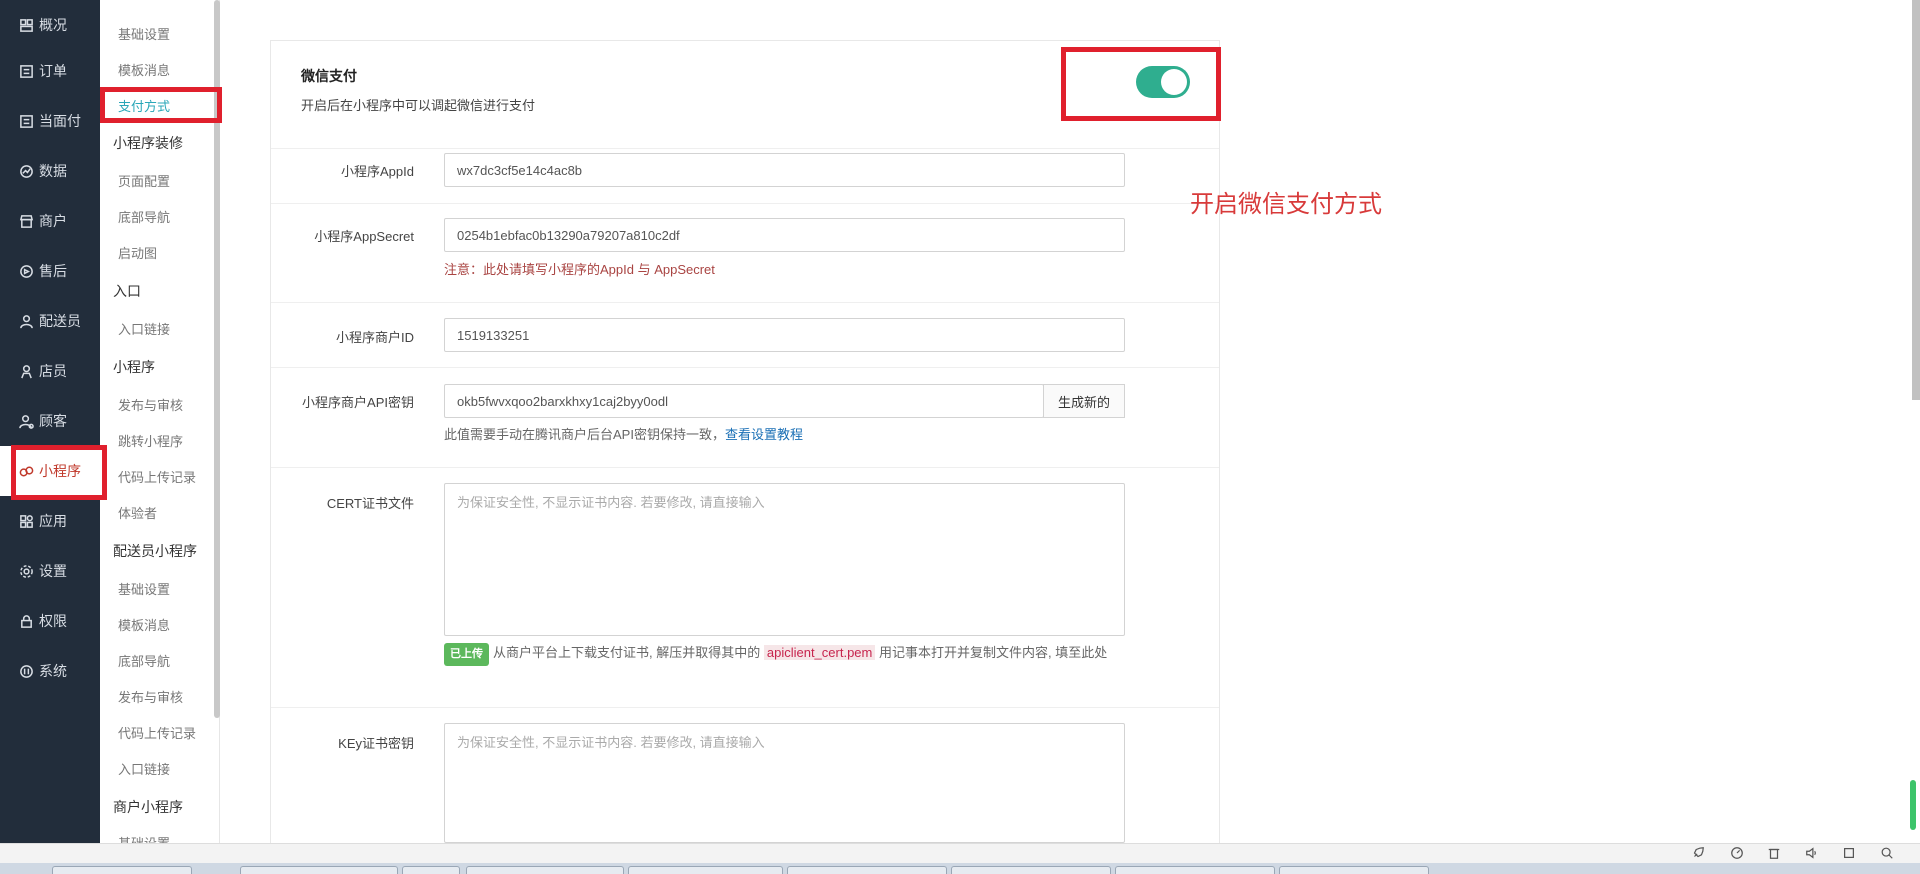 The image size is (1920, 874). Describe the element at coordinates (26, 371) in the screenshot. I see `clerk-icon` at that location.